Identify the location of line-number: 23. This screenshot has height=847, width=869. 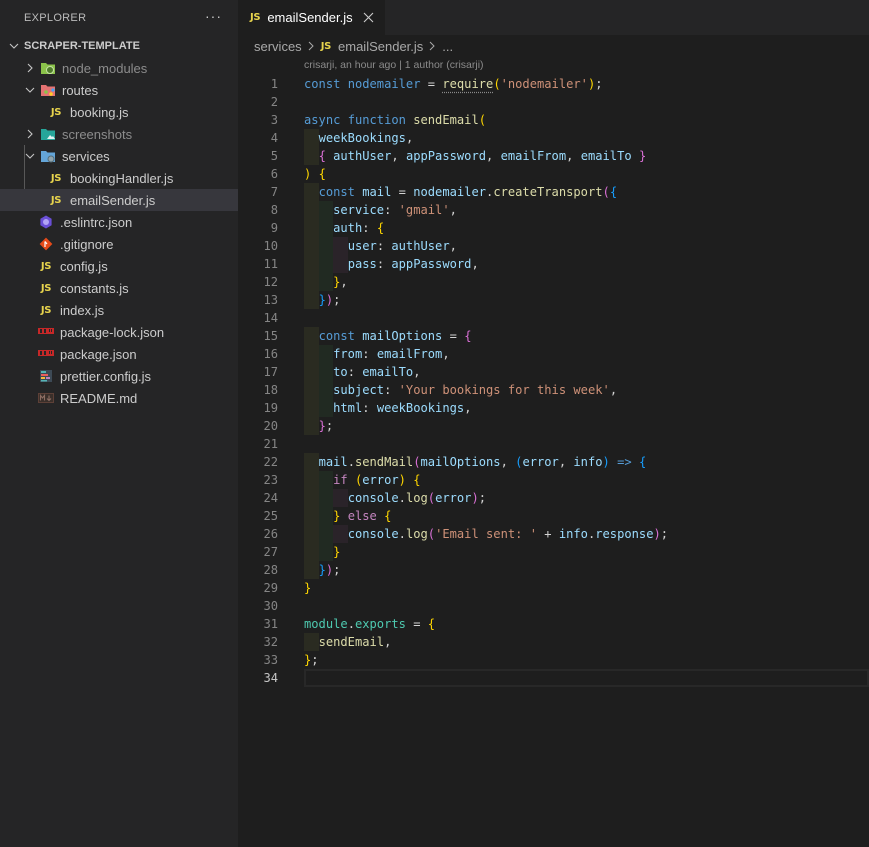
(270, 480).